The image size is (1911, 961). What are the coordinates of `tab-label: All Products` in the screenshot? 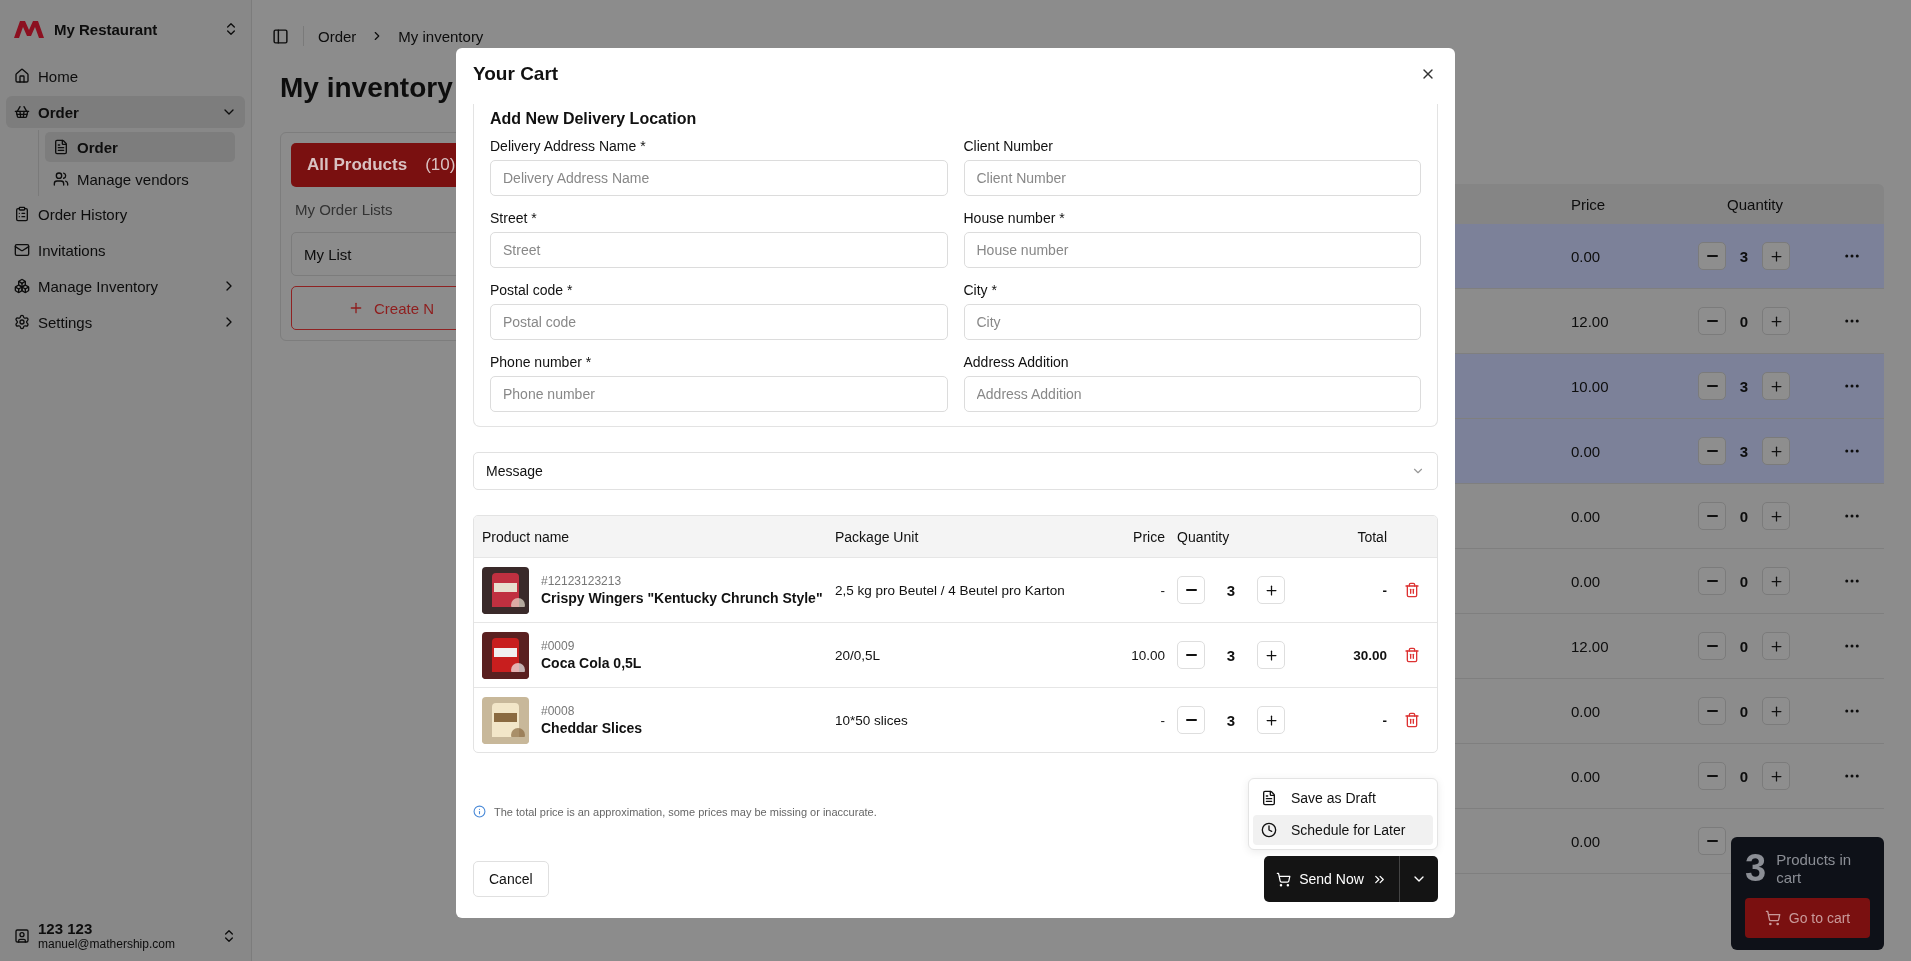 It's located at (357, 165).